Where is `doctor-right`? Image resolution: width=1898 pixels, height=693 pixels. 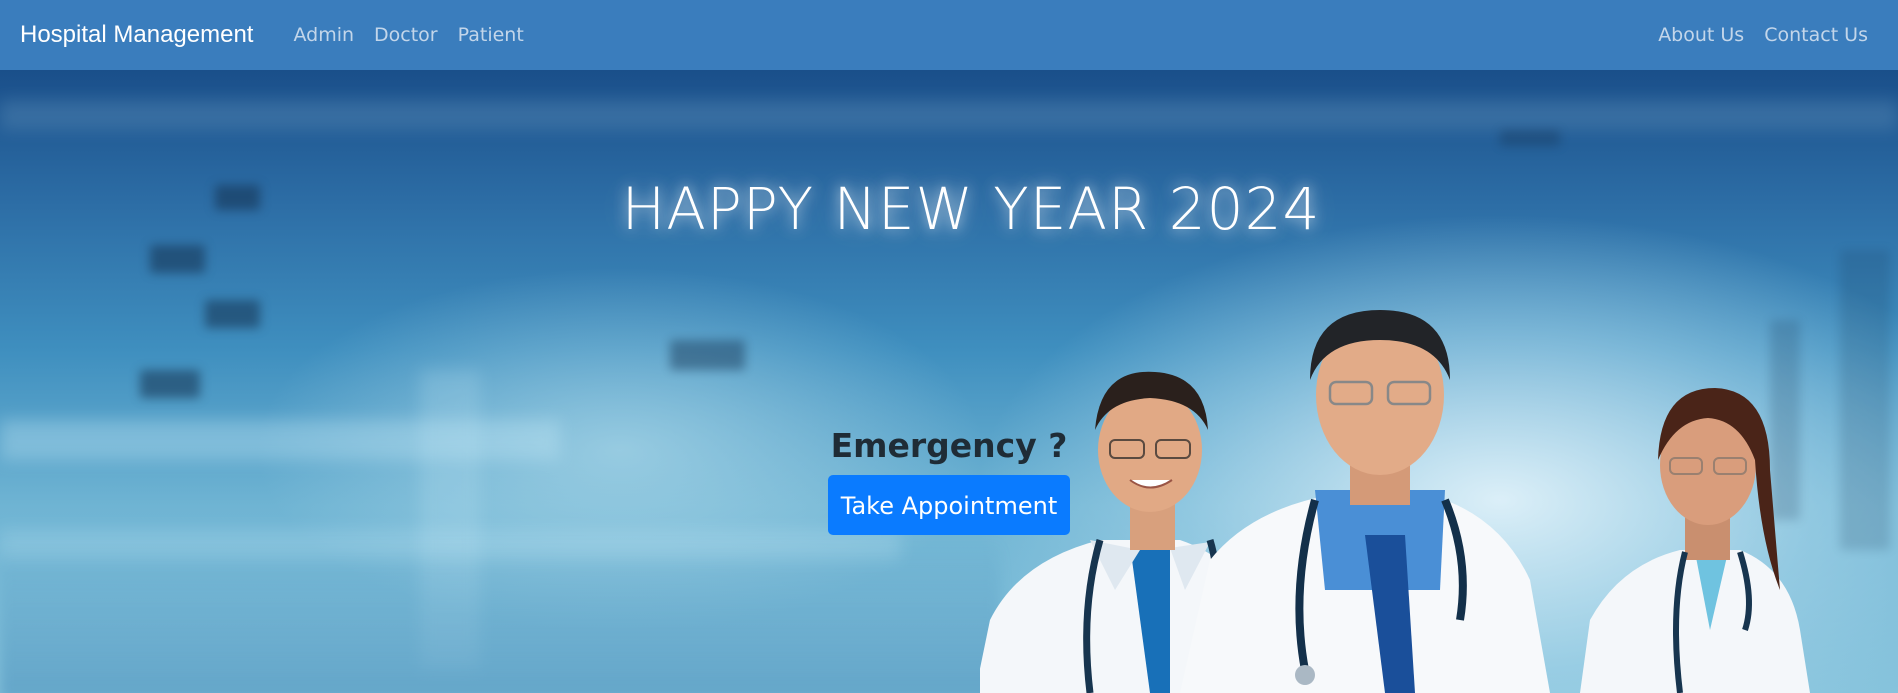 doctor-right is located at coordinates (1695, 540).